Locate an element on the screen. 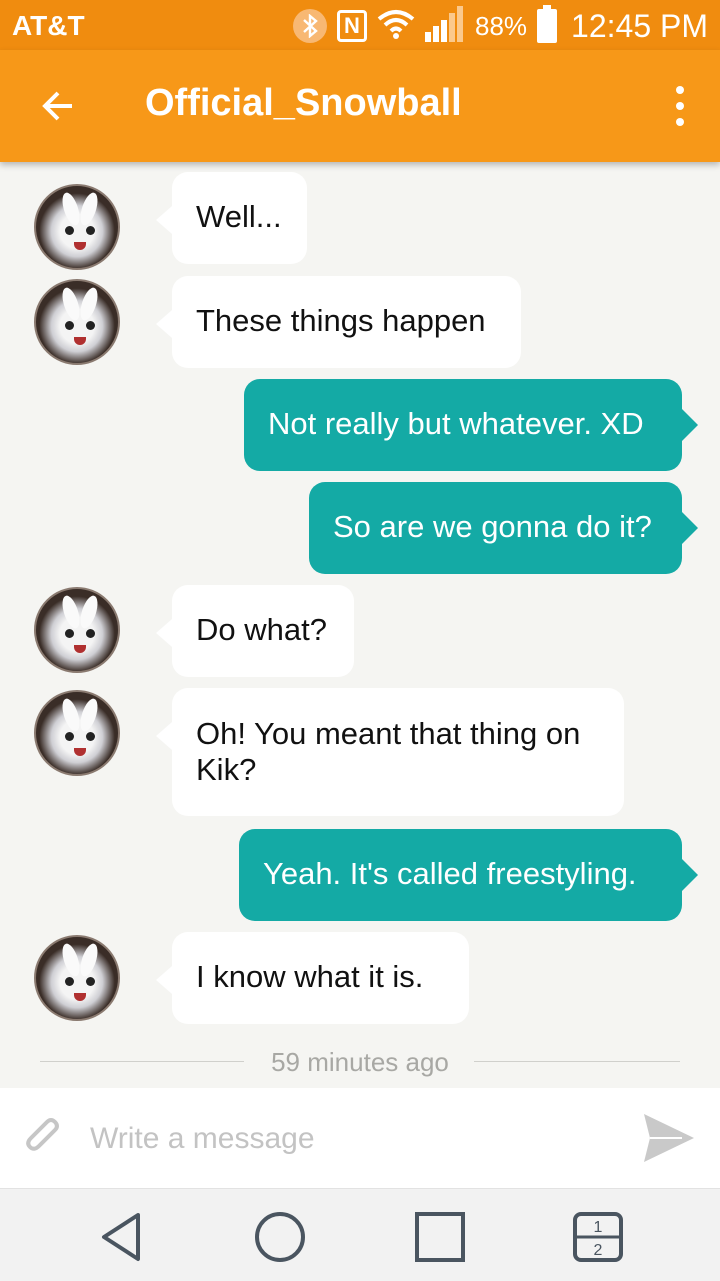 The image size is (720, 1281). clock-time: 12:45 PM is located at coordinates (639, 25).